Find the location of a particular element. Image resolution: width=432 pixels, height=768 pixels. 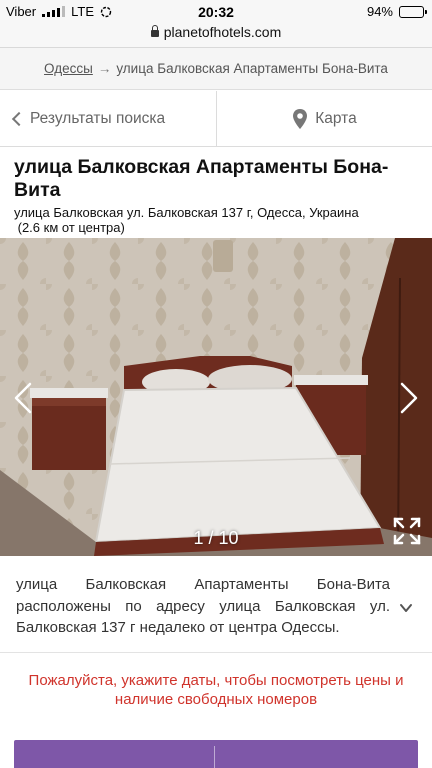

distance-from-center: (2.6 км от центра) is located at coordinates (216, 227).